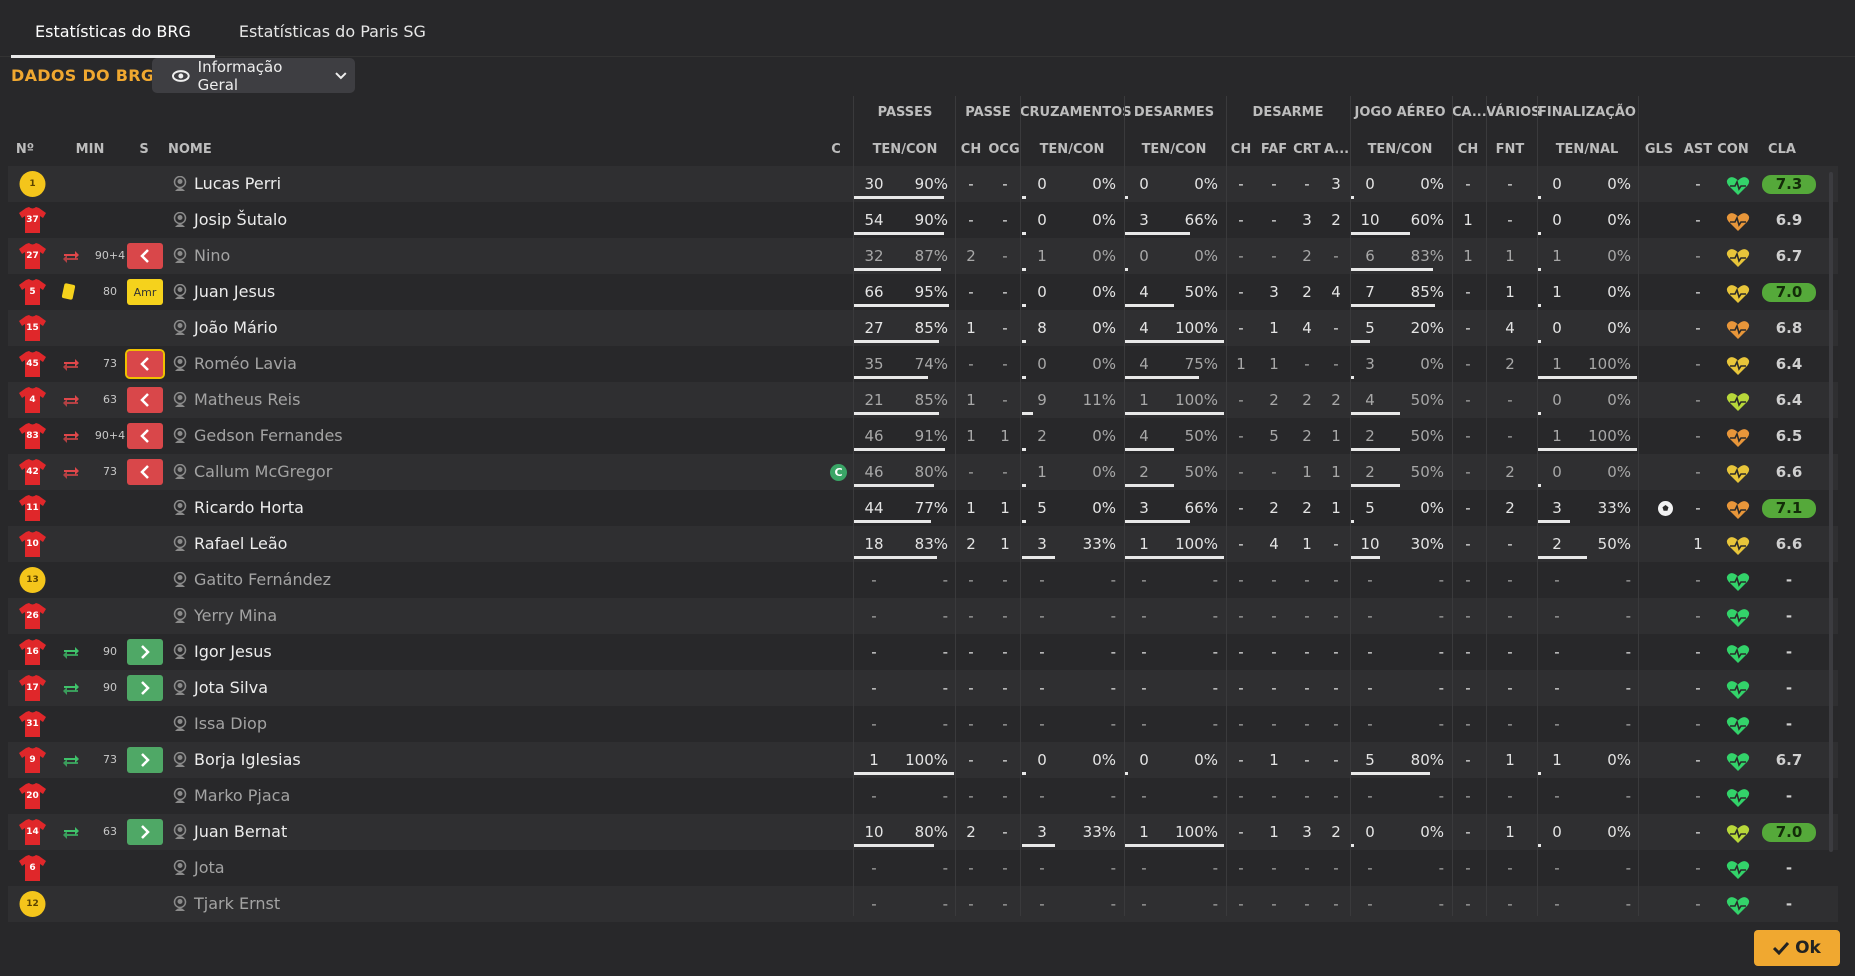  Describe the element at coordinates (236, 328) in the screenshot. I see `player-name: João Mário` at that location.